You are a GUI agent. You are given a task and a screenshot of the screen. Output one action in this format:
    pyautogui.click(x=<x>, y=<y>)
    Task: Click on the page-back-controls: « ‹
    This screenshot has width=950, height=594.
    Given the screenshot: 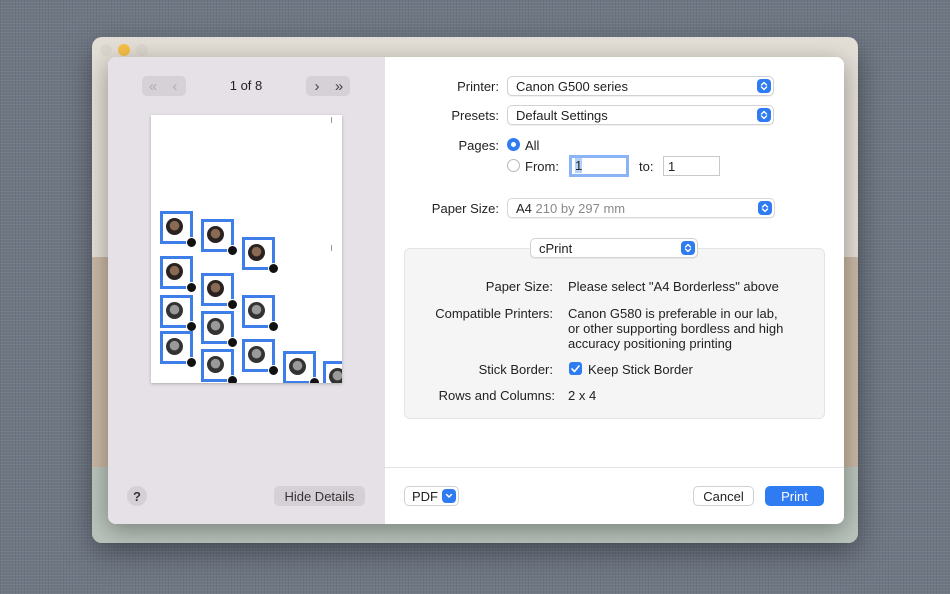 What is the action you would take?
    pyautogui.click(x=164, y=86)
    